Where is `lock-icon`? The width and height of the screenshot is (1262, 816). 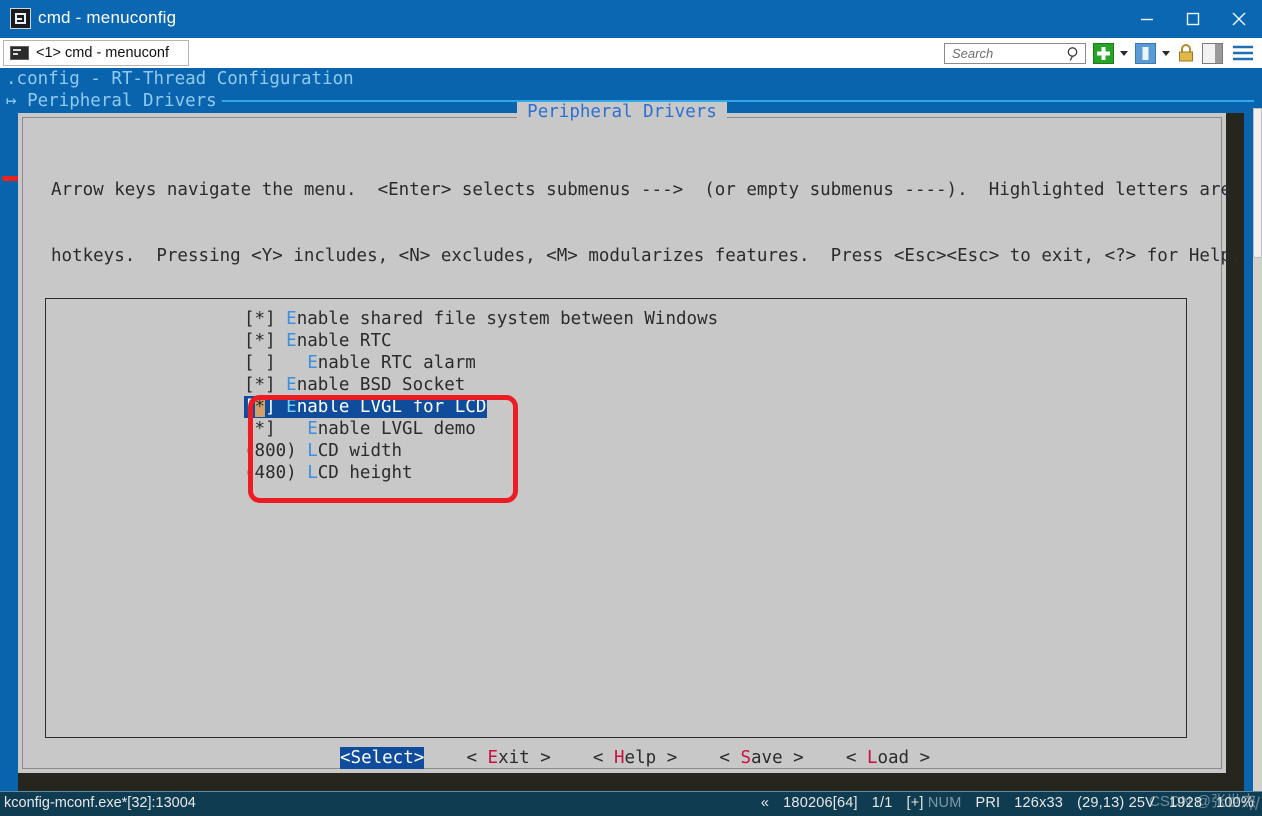
lock-icon is located at coordinates (1186, 53).